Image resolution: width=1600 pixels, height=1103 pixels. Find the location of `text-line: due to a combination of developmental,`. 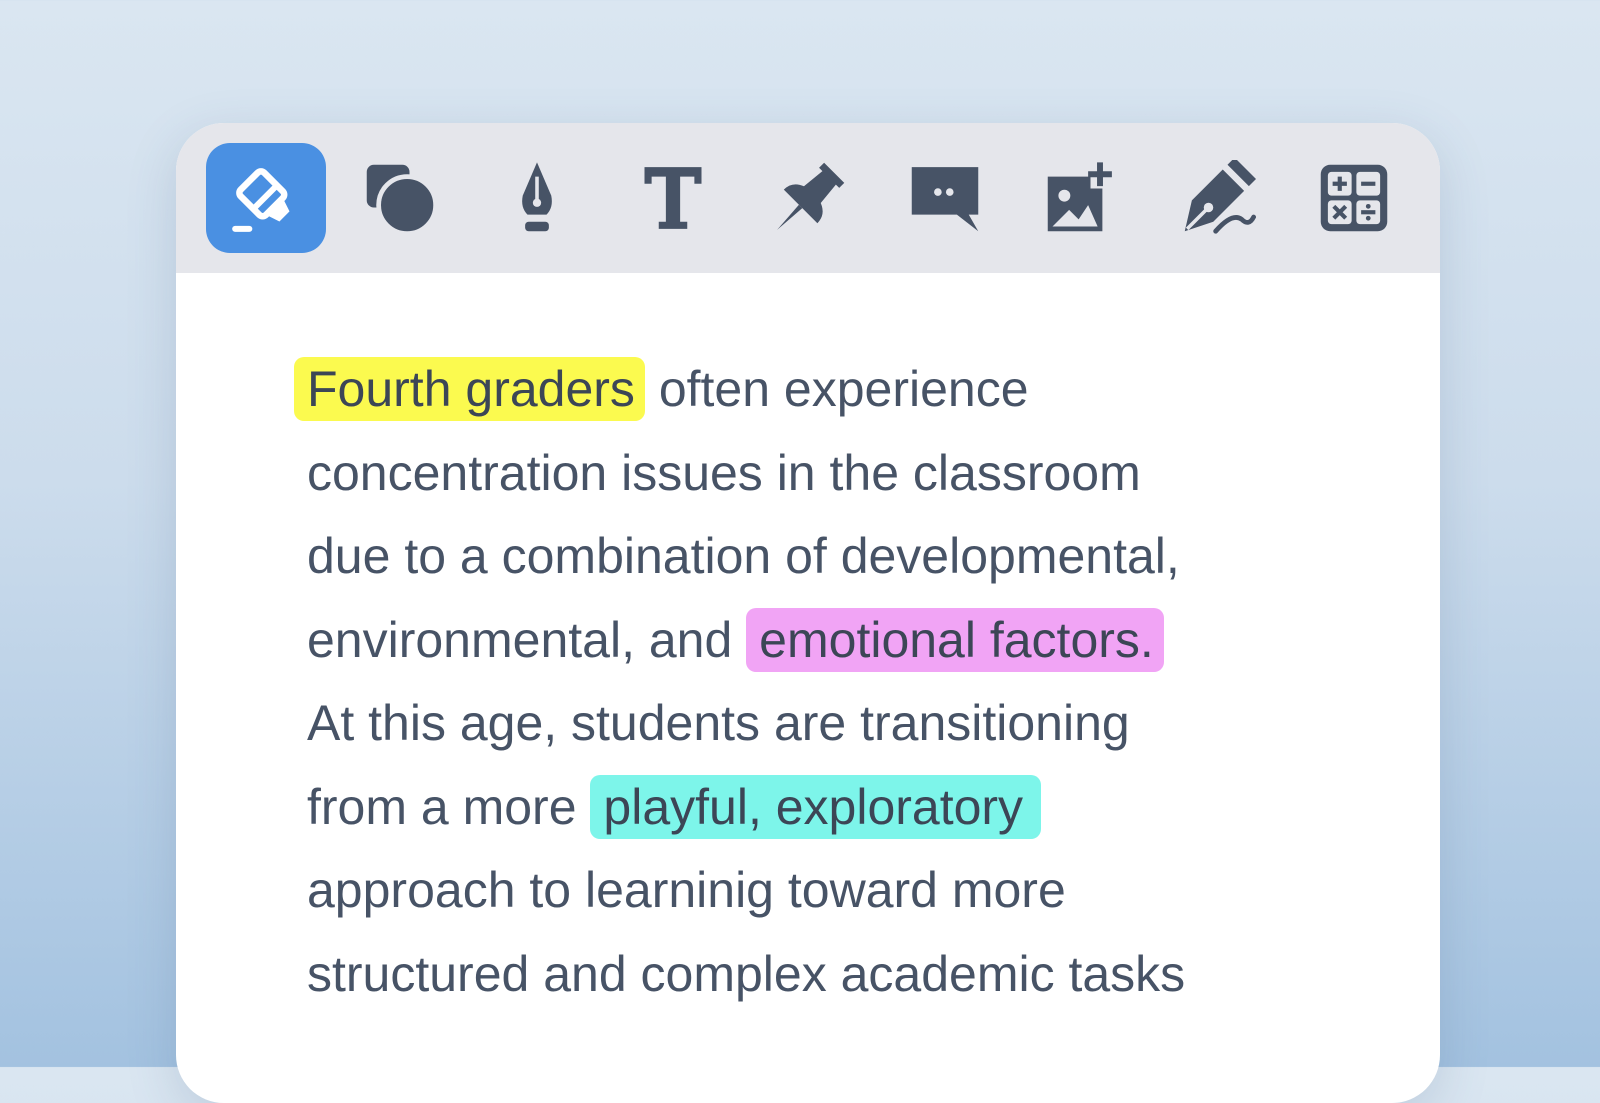

text-line: due to a combination of developmental, is located at coordinates (743, 556).